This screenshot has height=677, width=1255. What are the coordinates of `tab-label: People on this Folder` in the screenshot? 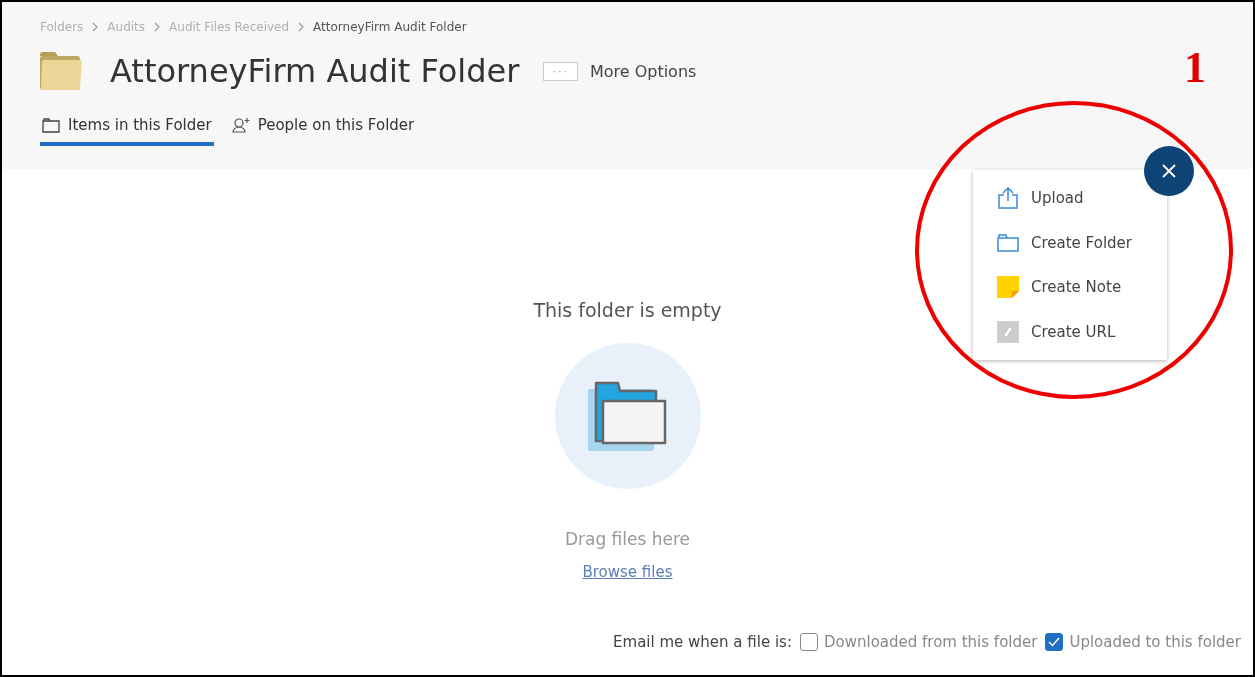 It's located at (336, 125).